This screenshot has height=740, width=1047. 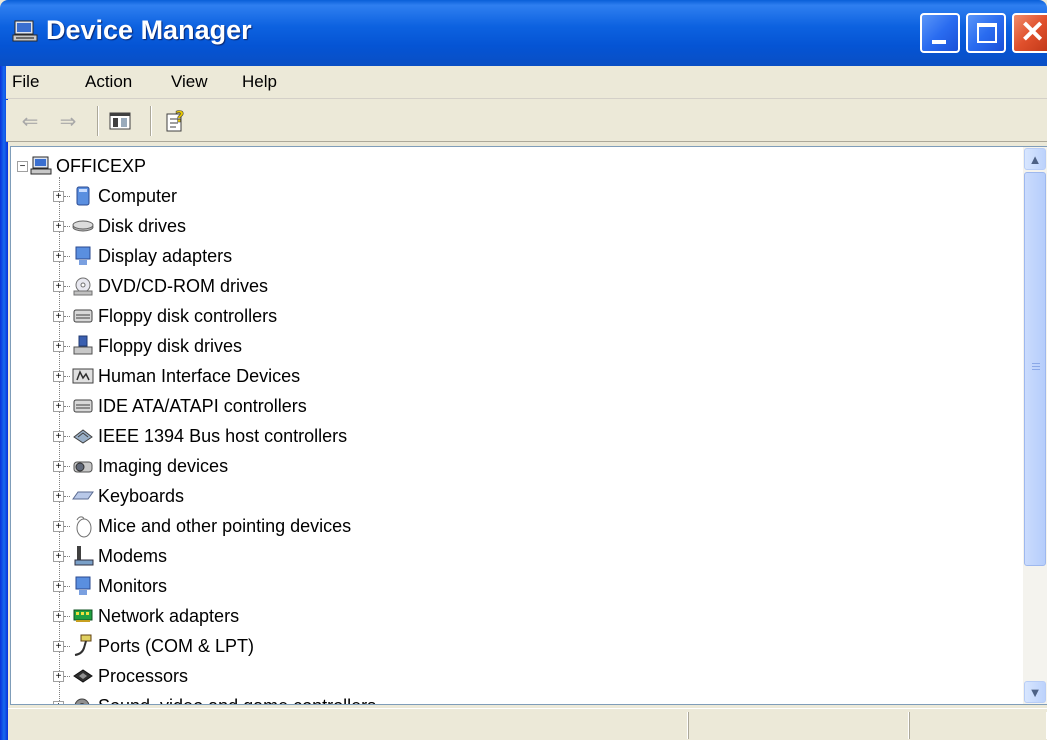 I want to click on show-hide-console-tree-icon, so click(x=120, y=121).